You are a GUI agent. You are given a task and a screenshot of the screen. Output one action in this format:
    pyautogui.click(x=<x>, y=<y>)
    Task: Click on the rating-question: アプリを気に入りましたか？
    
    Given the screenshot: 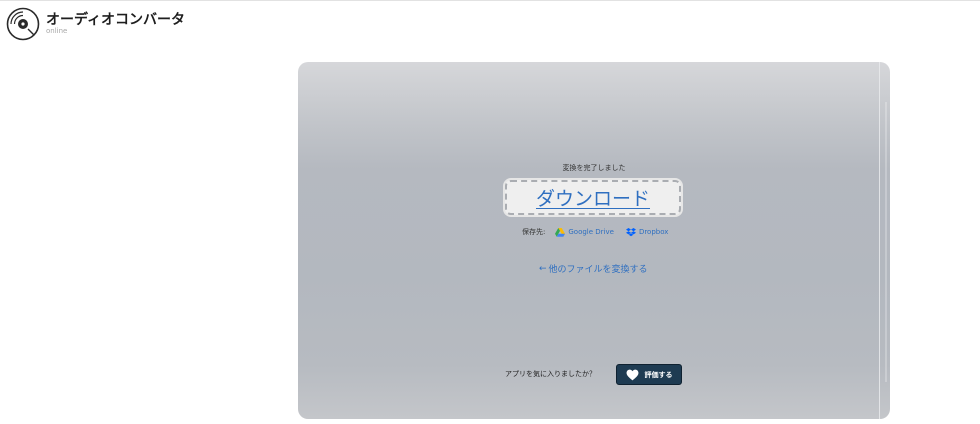 What is the action you would take?
    pyautogui.click(x=550, y=374)
    